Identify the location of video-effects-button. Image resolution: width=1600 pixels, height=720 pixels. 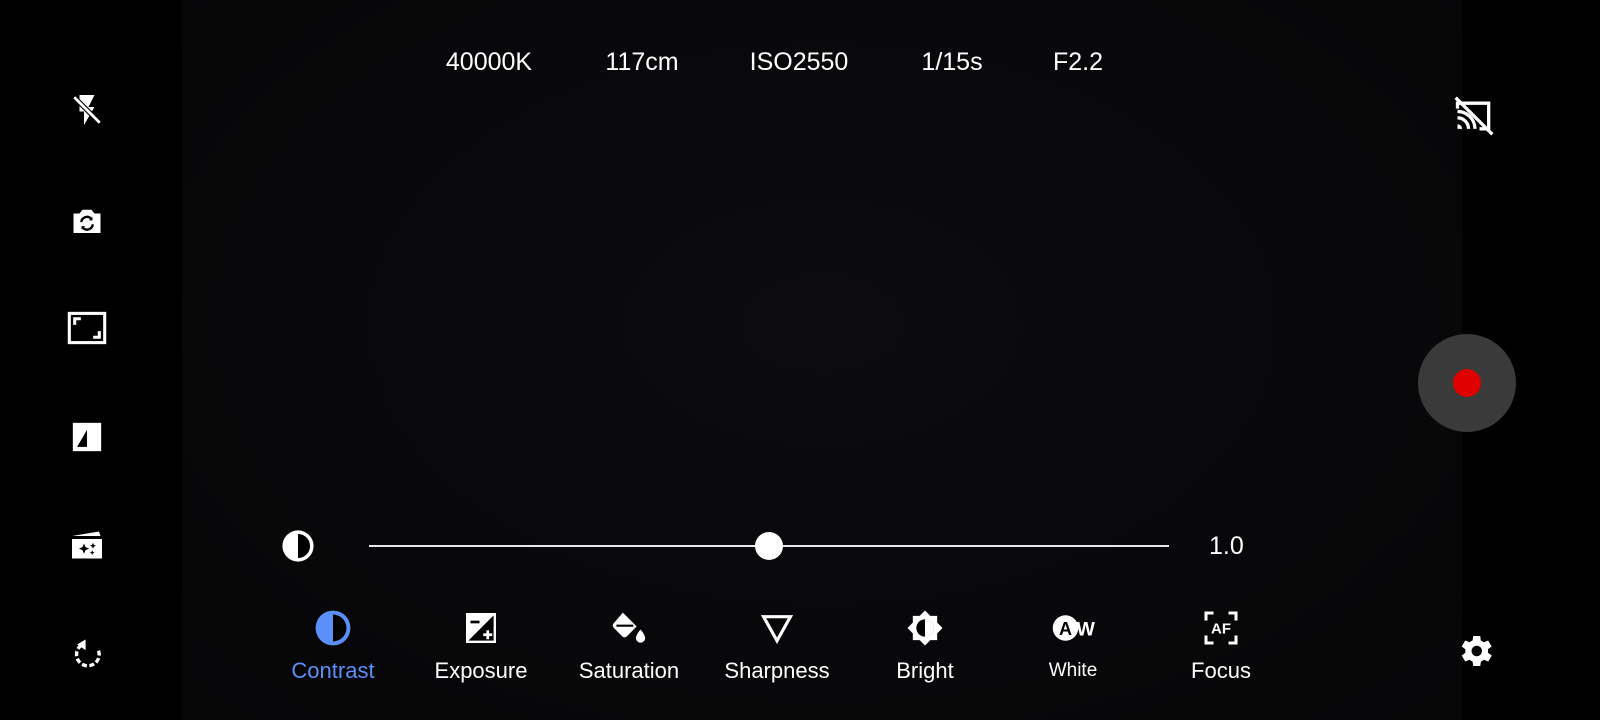
(87, 545).